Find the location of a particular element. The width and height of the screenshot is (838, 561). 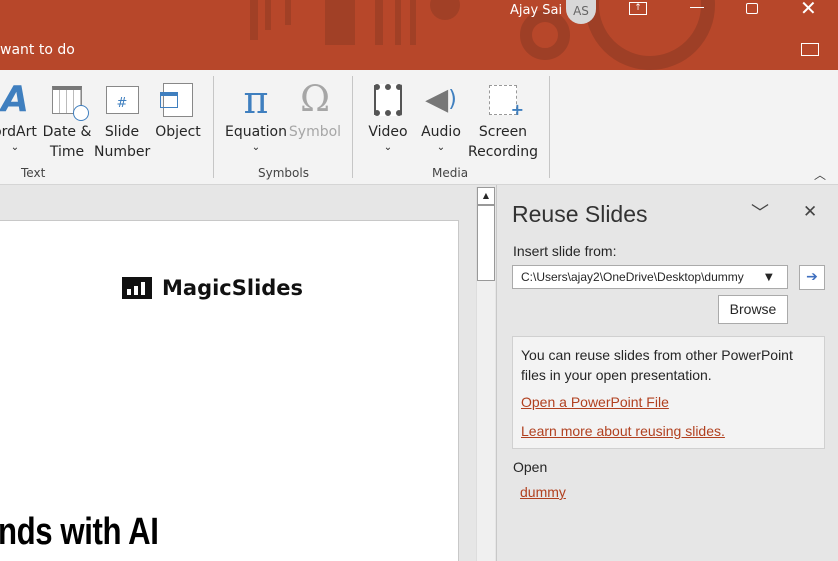

slide-number-button: # Slide Number is located at coordinates (122, 120).